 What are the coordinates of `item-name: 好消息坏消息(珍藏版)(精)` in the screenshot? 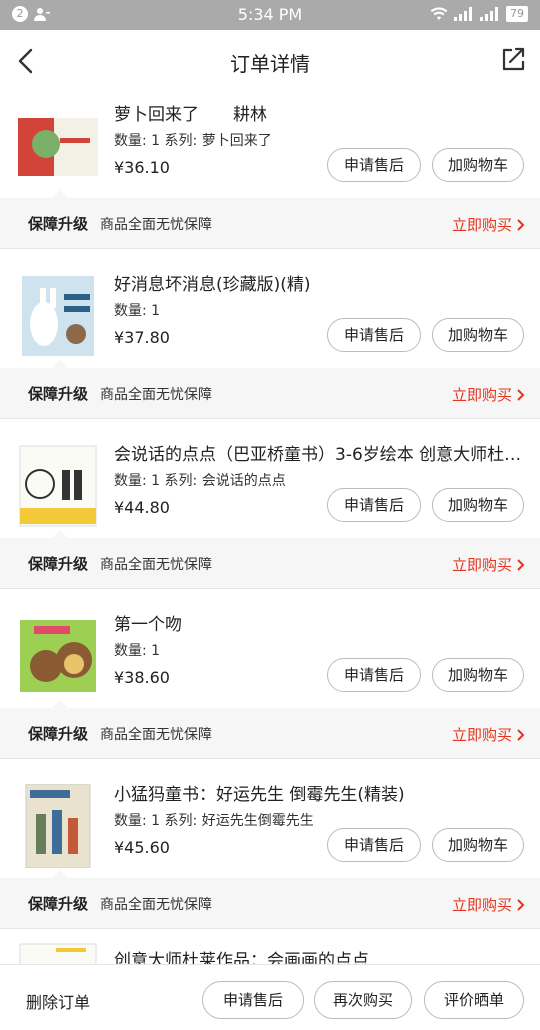 It's located at (318, 282).